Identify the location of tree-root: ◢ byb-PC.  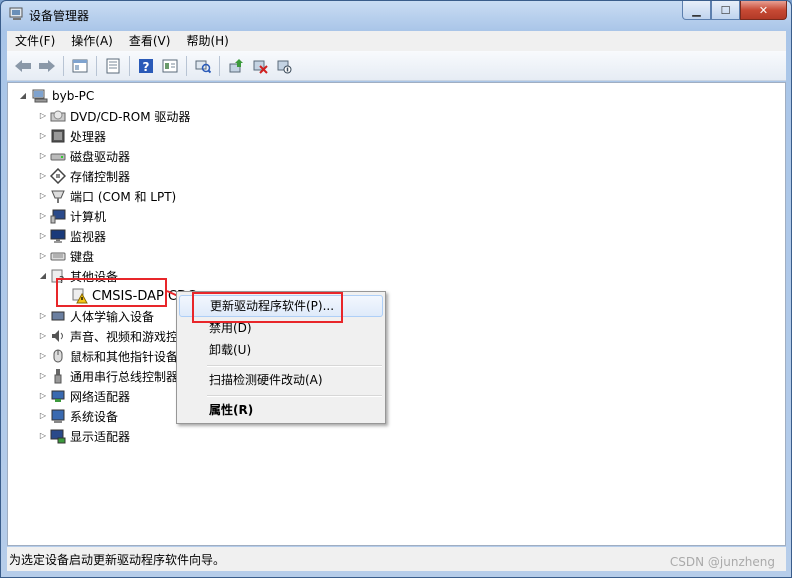
(56, 96).